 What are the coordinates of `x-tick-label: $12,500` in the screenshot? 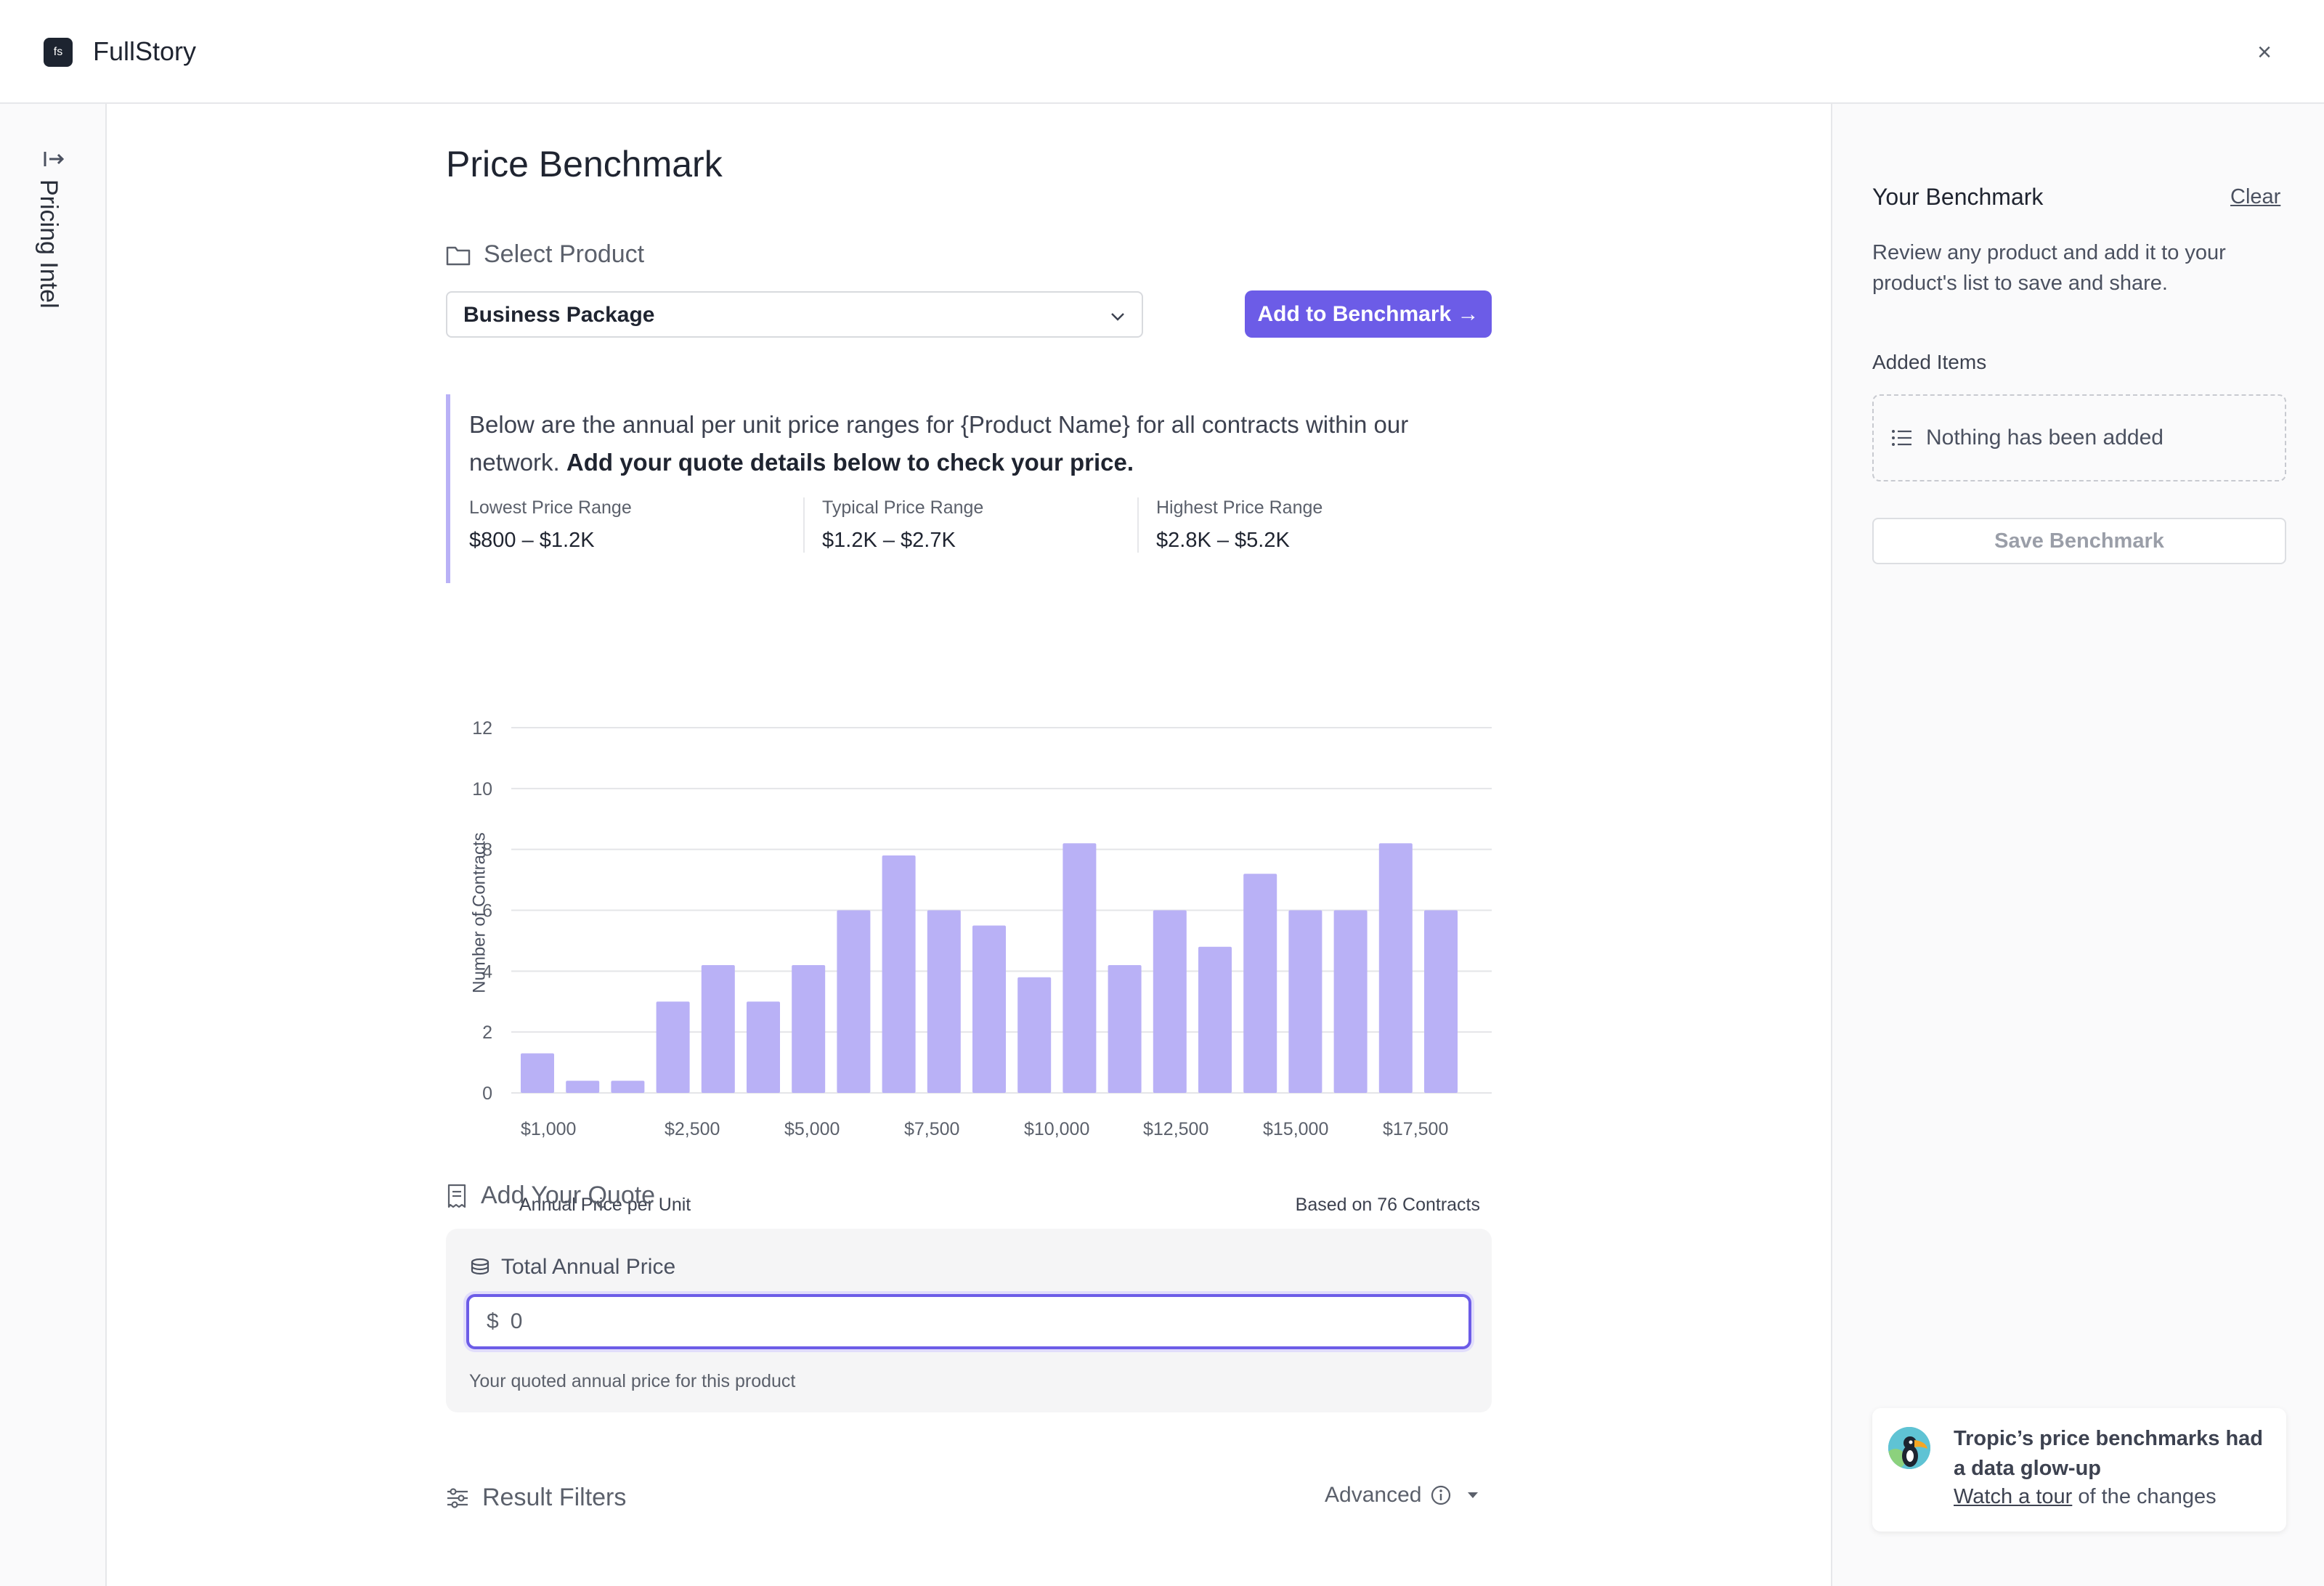 It's located at (1175, 1129).